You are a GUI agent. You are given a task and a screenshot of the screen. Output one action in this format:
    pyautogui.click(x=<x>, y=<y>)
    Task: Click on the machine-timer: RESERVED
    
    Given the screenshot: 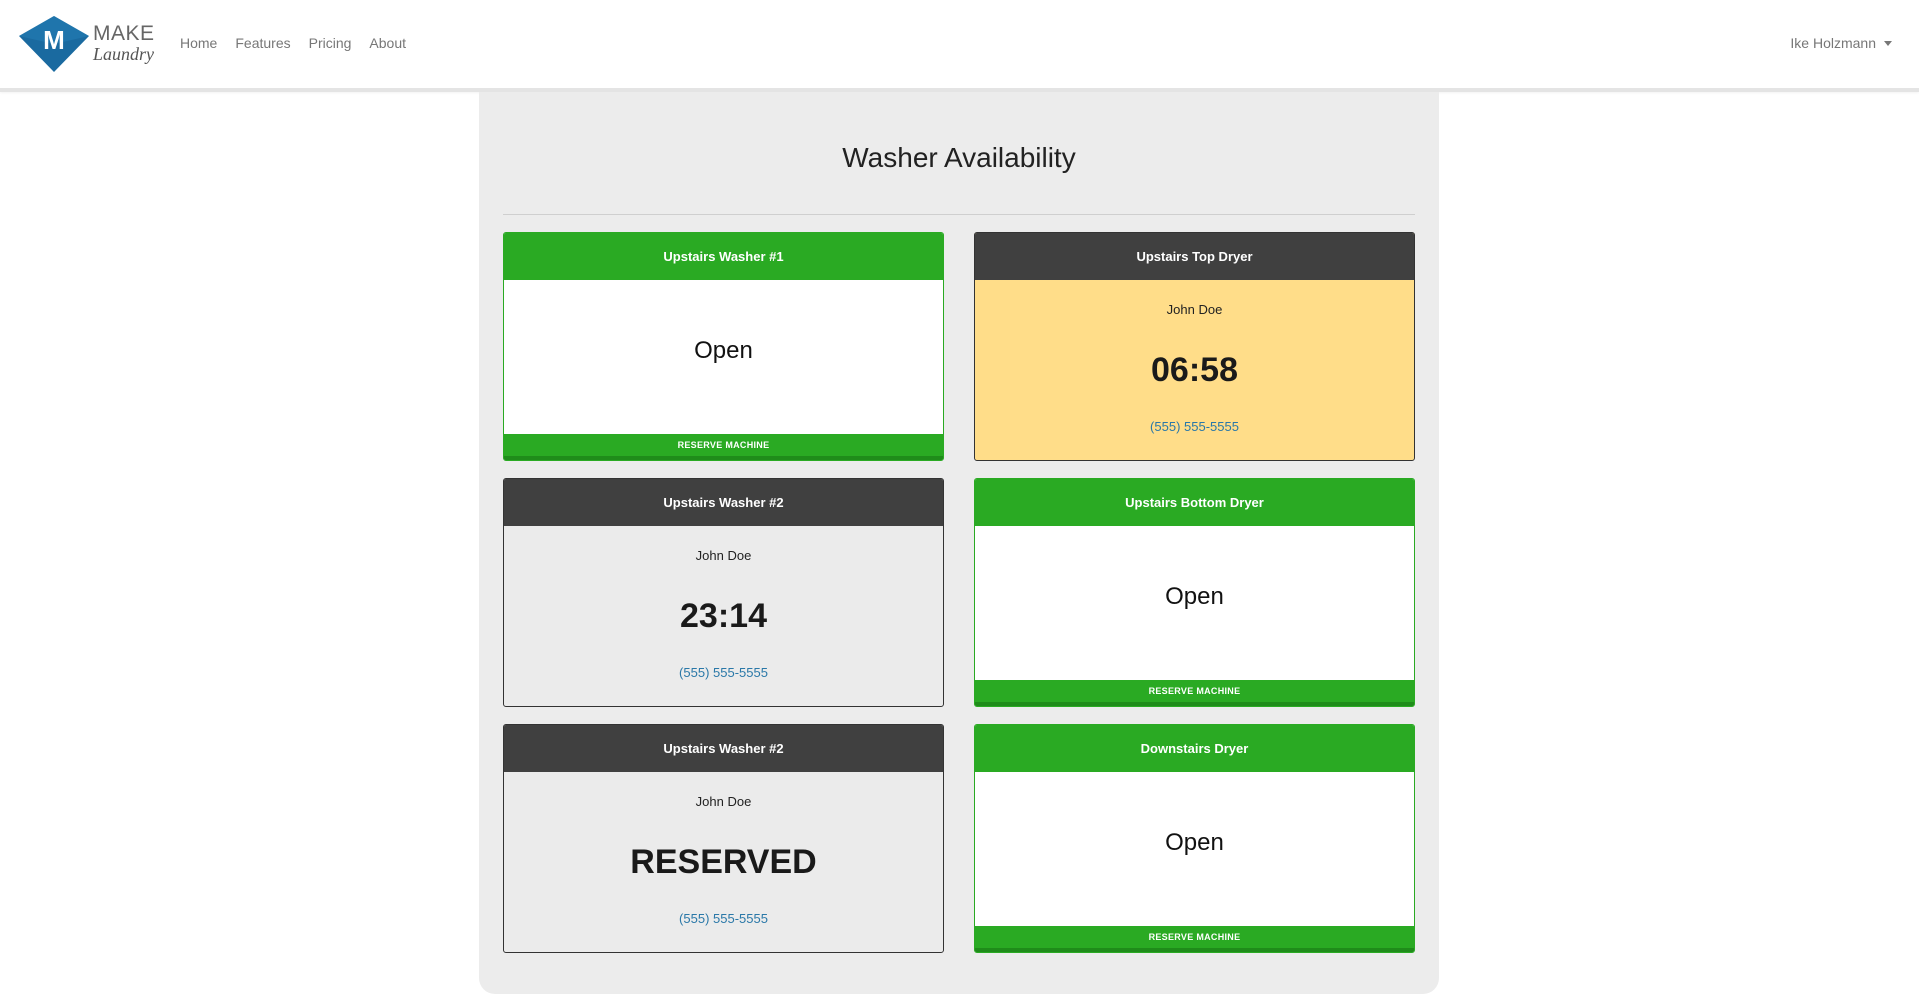 What is the action you would take?
    pyautogui.click(x=723, y=862)
    